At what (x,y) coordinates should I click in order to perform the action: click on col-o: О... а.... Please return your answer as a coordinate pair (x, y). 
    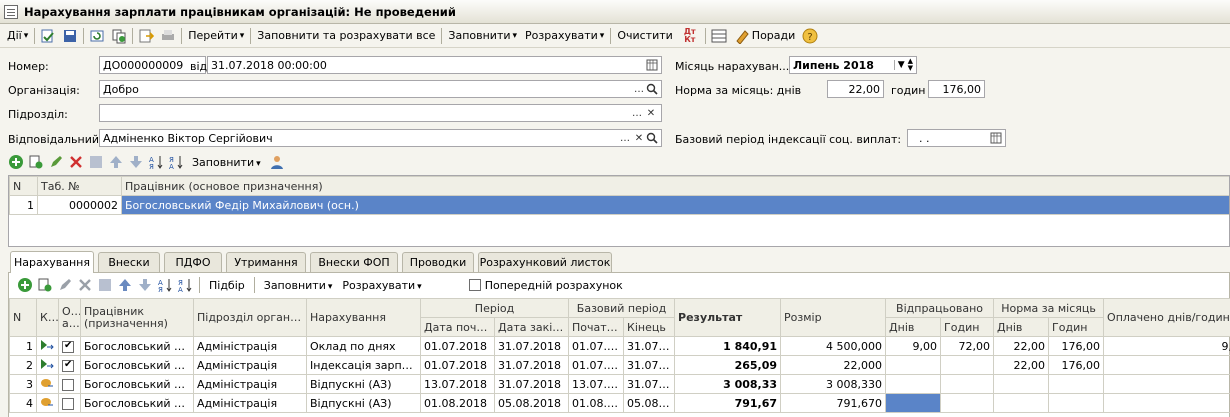
    Looking at the image, I should click on (69, 317).